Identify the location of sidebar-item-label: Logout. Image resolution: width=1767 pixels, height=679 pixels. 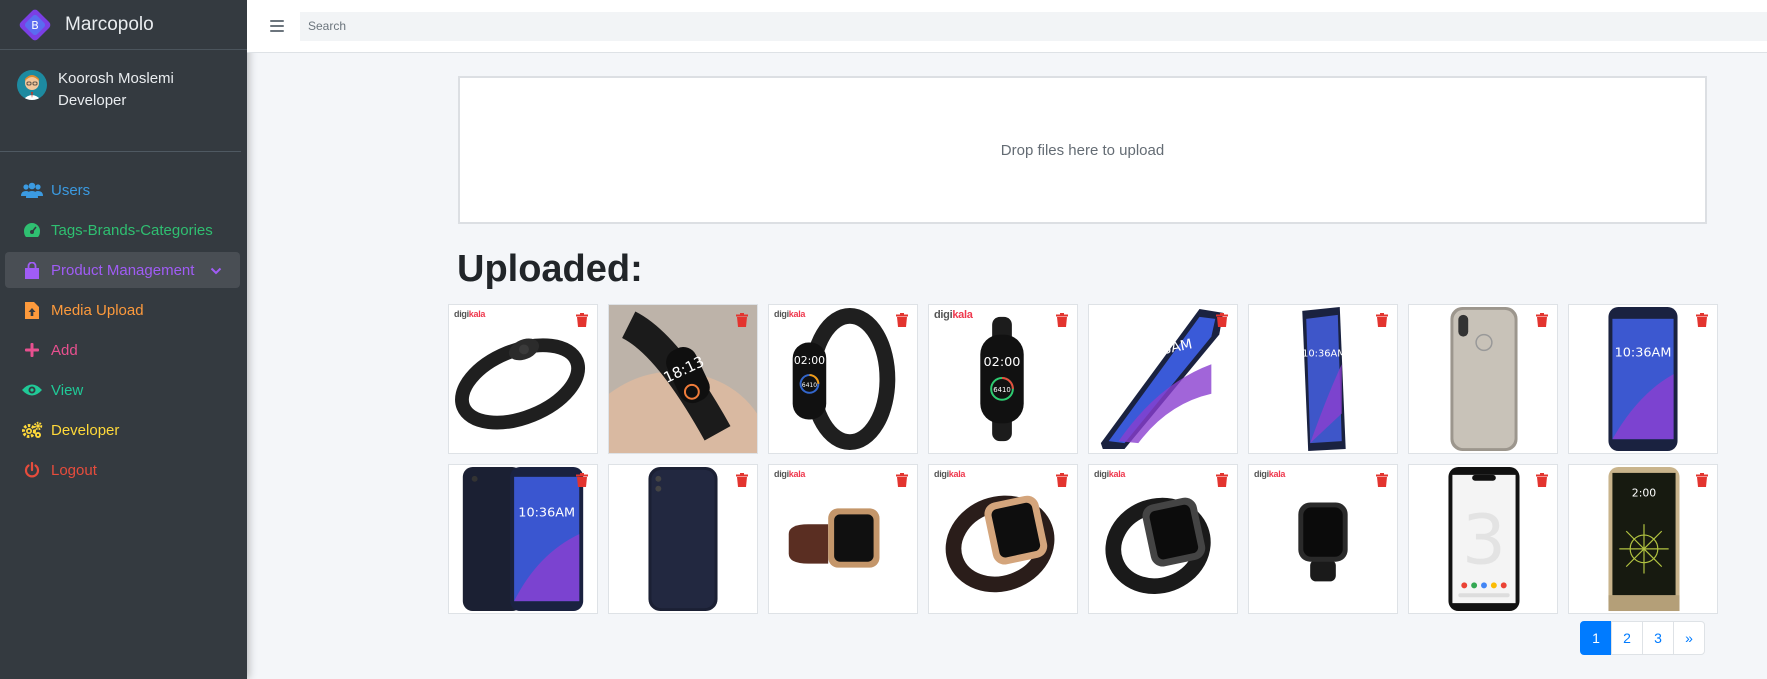
(74, 470).